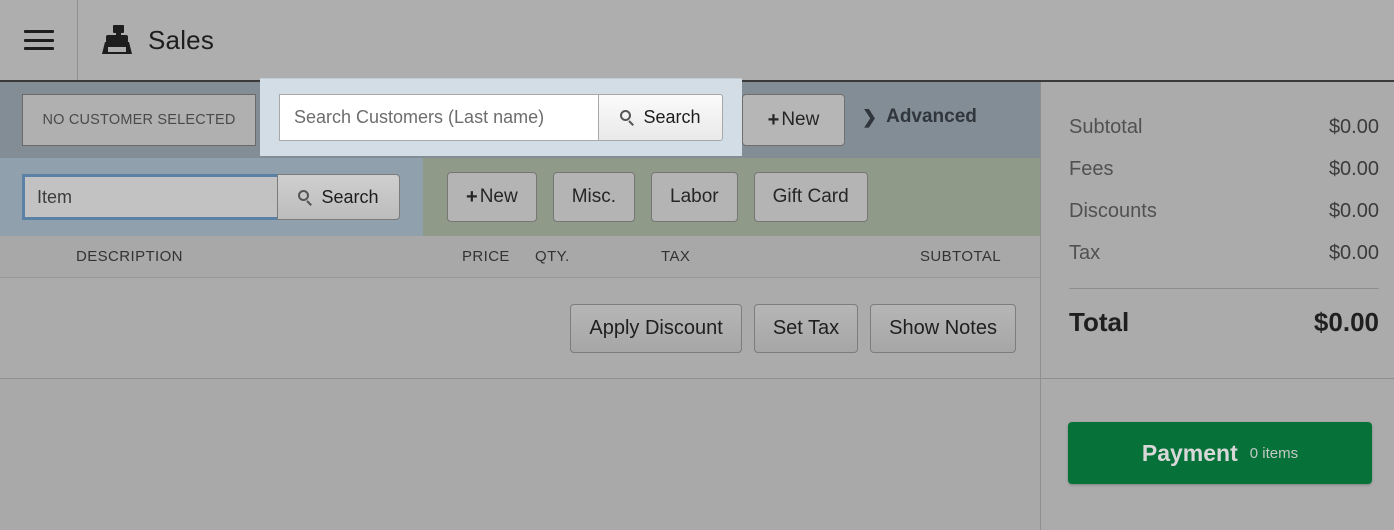 This screenshot has height=530, width=1394. What do you see at coordinates (1224, 322) in the screenshot?
I see `summary-row-total: Total $0.00` at bounding box center [1224, 322].